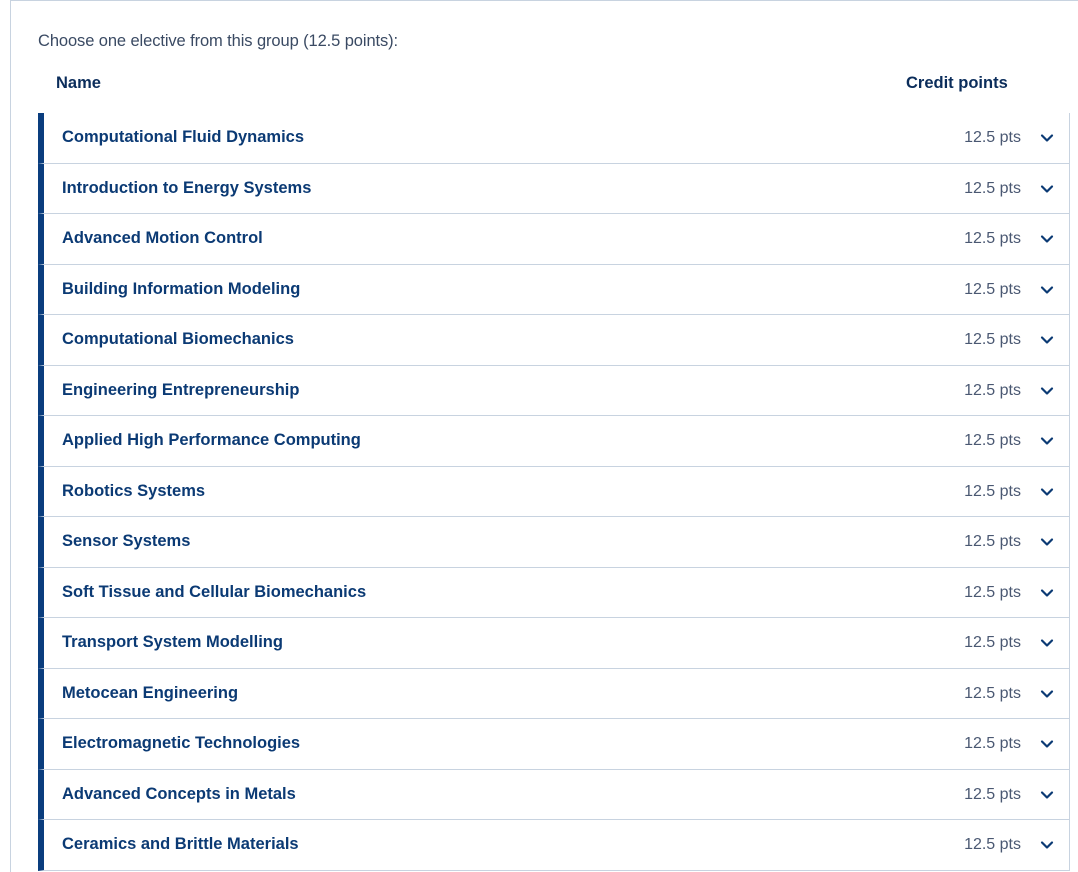 The image size is (1078, 872). What do you see at coordinates (180, 844) in the screenshot?
I see `elective-name: Ceramics and Brittle Materials` at bounding box center [180, 844].